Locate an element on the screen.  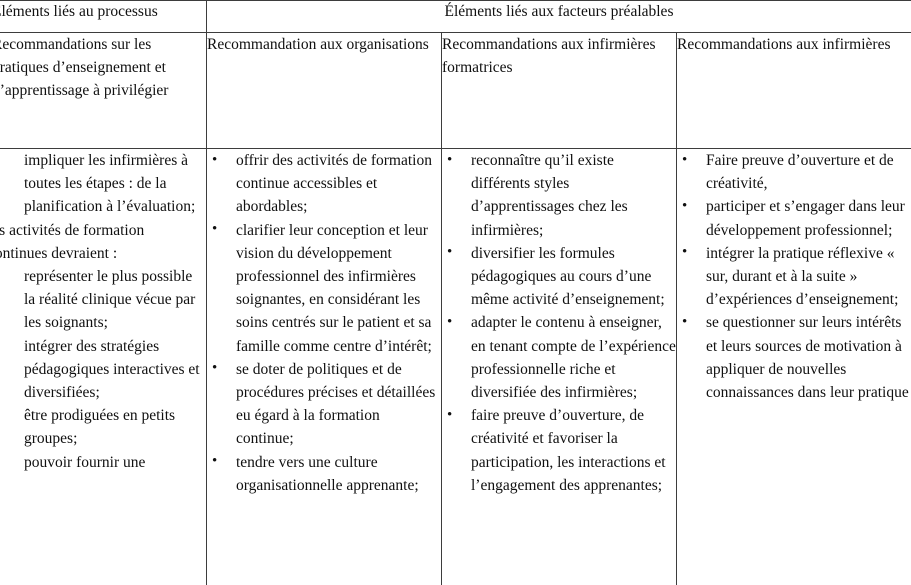
column-header-organisations: Recommandation aux organisations is located at coordinates (324, 90).